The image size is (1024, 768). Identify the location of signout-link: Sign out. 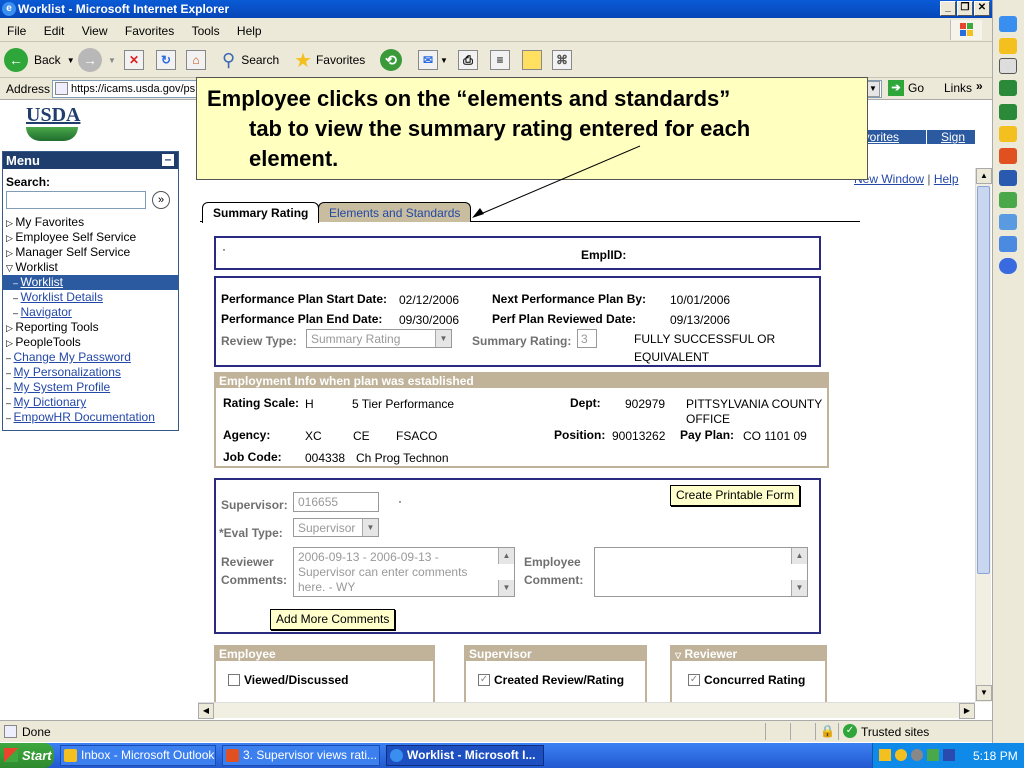
(958, 144).